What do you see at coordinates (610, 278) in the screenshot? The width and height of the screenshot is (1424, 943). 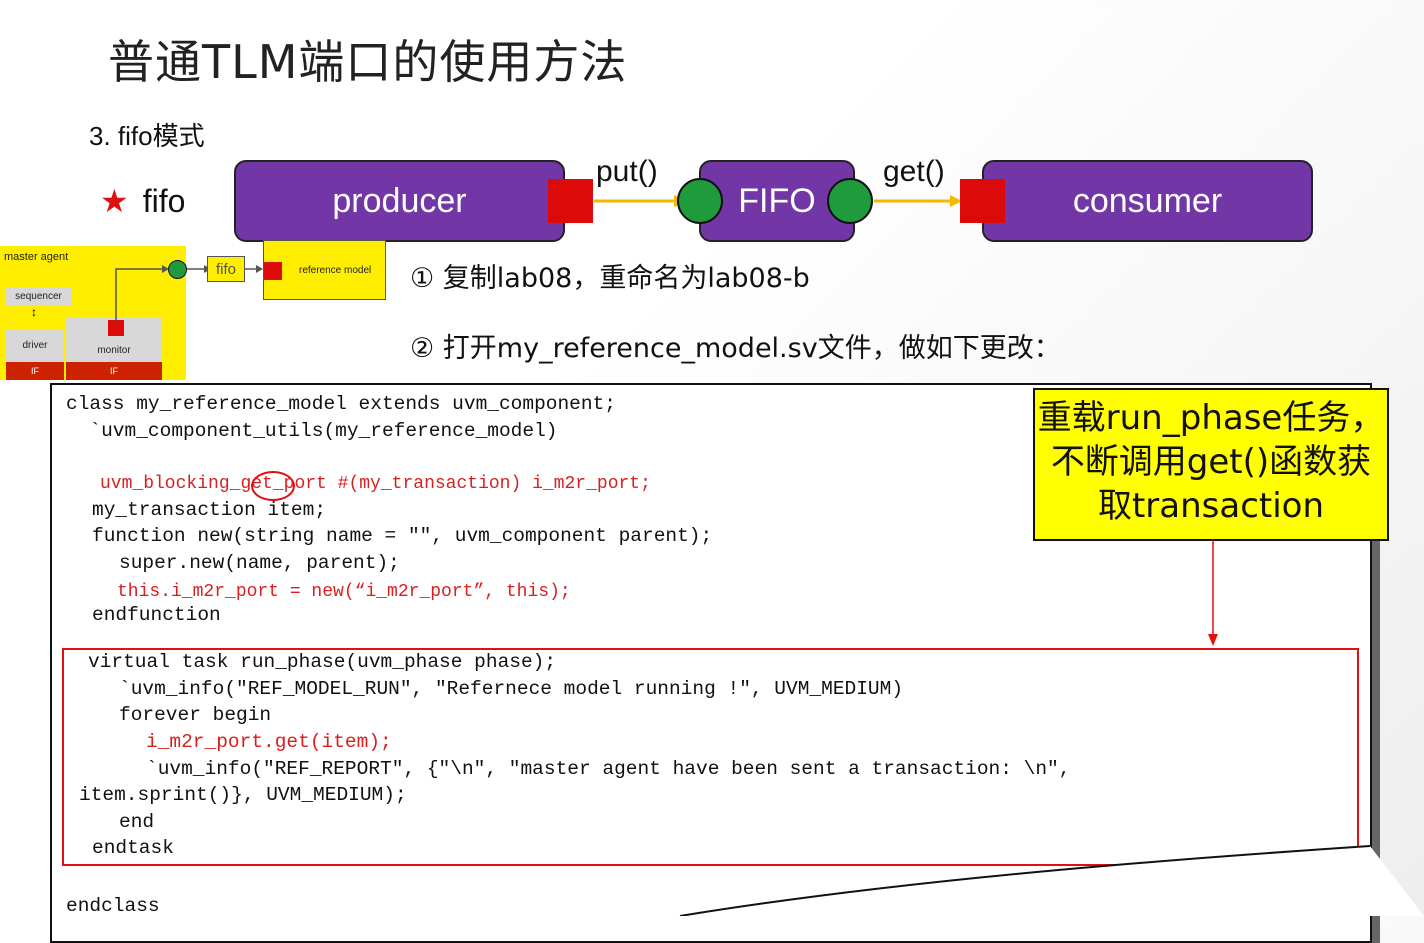 I see `step-1: ① 复制lab08，重命名为lab08-b` at bounding box center [610, 278].